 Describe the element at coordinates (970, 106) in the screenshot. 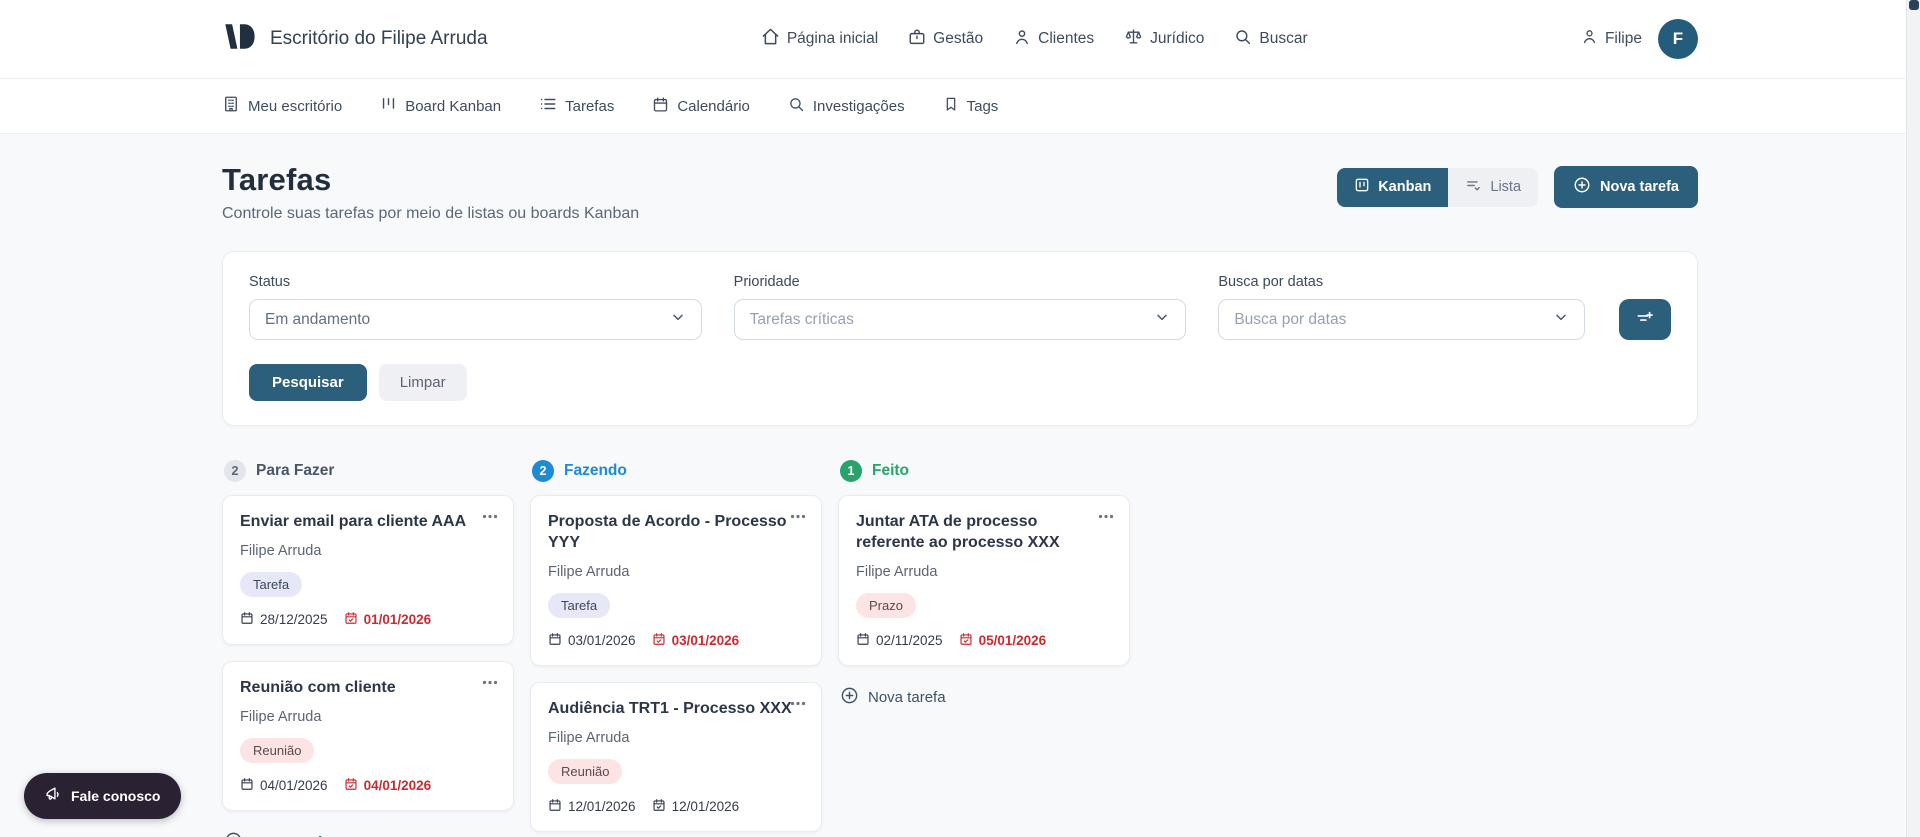

I see `tab-tags: Tags` at that location.